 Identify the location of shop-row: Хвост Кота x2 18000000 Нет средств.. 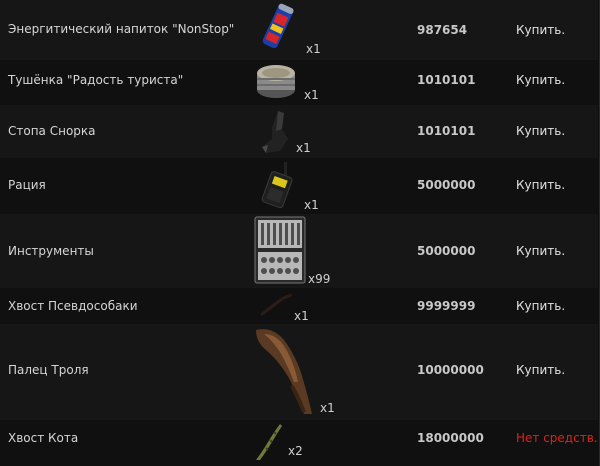
(299, 443).